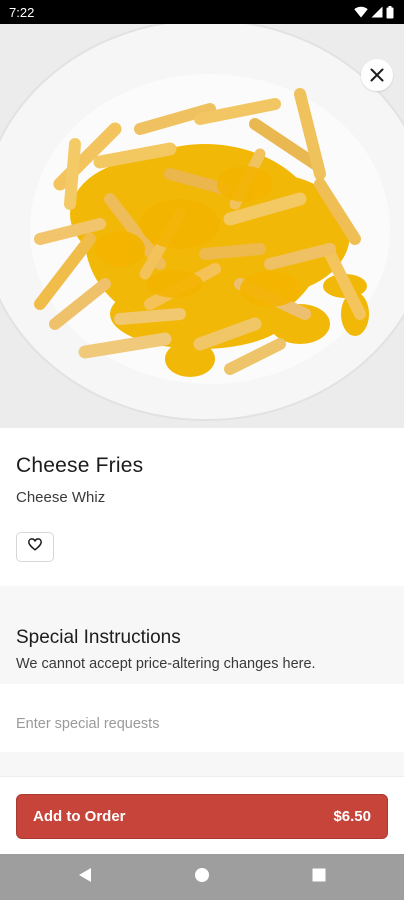  I want to click on special-instructions-title: Special Instructions, so click(98, 637).